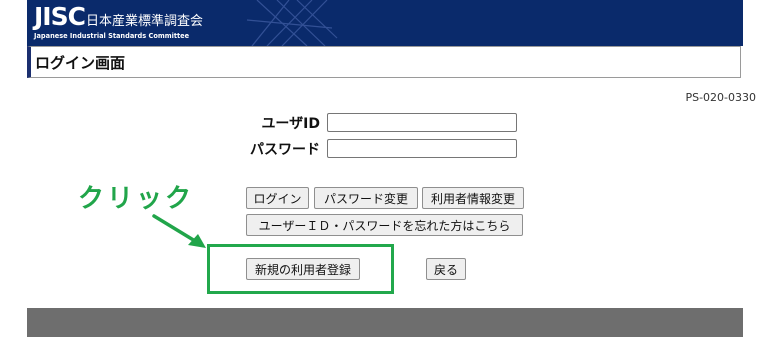  What do you see at coordinates (277, 198) in the screenshot?
I see `login-button: ログイン` at bounding box center [277, 198].